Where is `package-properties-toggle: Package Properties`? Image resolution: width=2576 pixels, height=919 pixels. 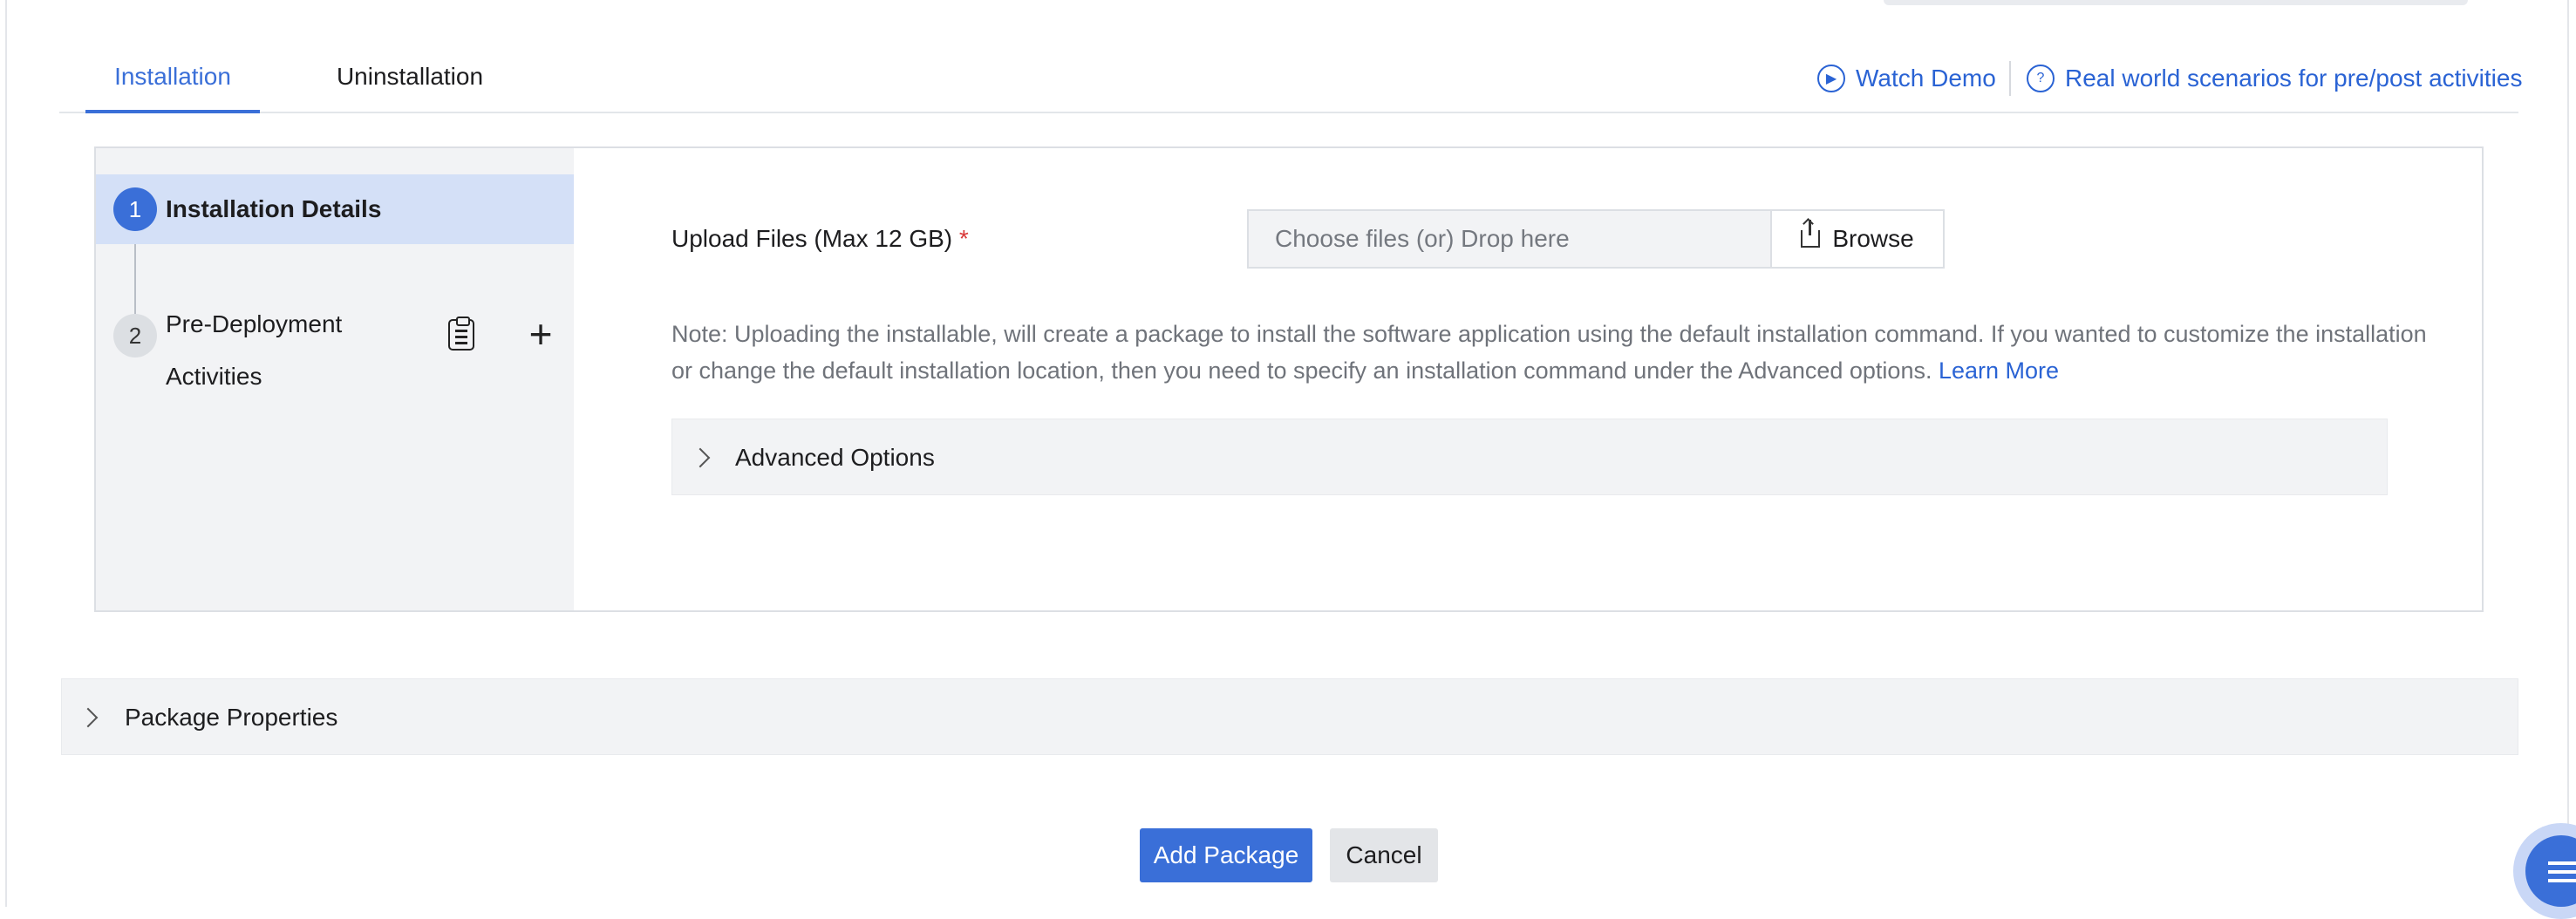 package-properties-toggle: Package Properties is located at coordinates (1289, 716).